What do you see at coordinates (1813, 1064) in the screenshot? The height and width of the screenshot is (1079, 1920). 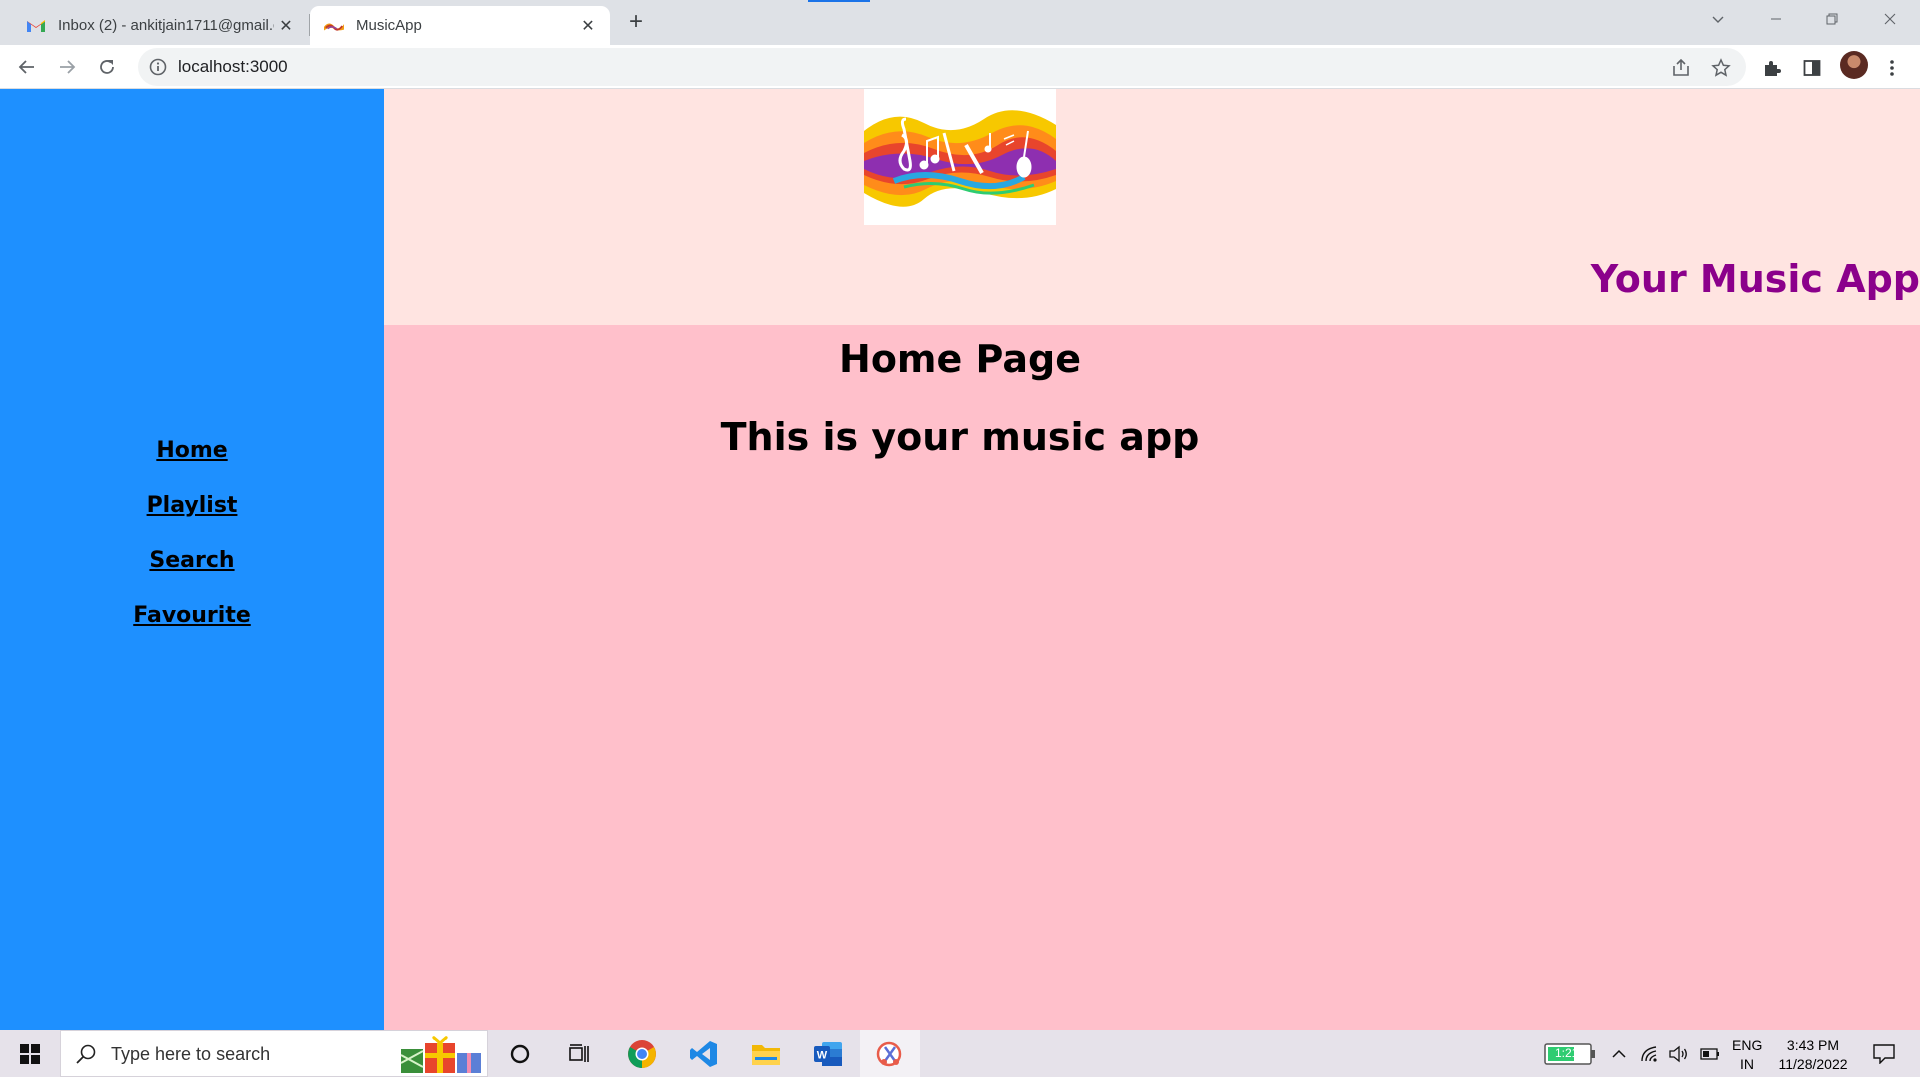 I see `clock-date: 11/28/2022` at bounding box center [1813, 1064].